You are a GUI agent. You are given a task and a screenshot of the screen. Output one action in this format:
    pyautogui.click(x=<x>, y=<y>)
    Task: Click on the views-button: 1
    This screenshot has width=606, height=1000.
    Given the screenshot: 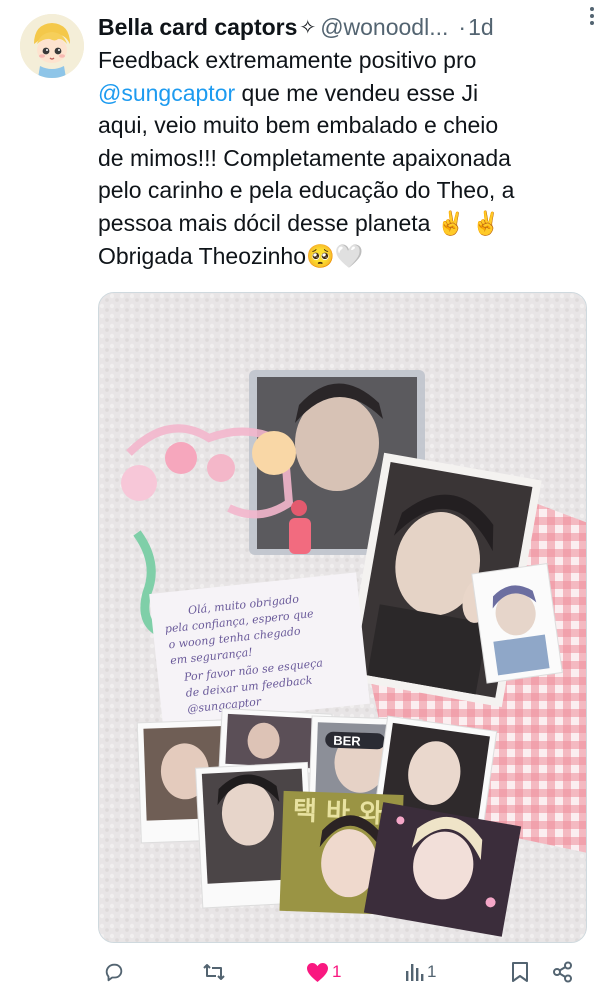 What is the action you would take?
    pyautogui.click(x=420, y=972)
    